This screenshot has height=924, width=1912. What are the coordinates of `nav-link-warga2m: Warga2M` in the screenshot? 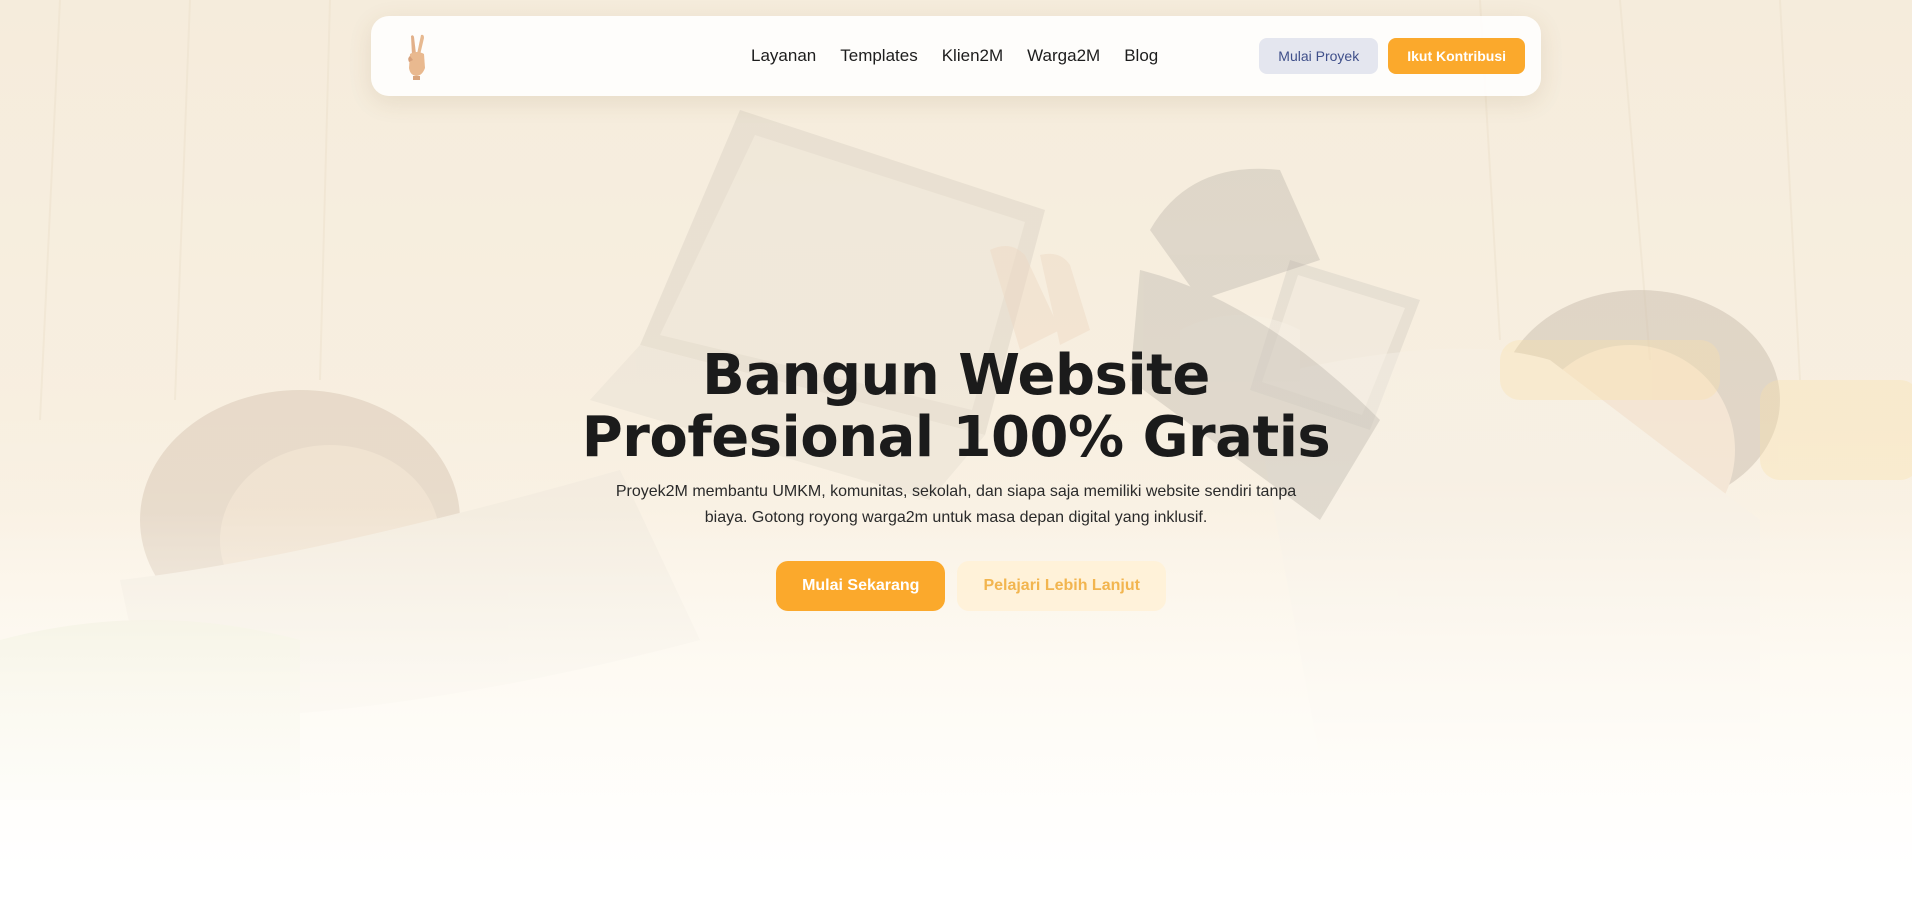 It's located at (1063, 56).